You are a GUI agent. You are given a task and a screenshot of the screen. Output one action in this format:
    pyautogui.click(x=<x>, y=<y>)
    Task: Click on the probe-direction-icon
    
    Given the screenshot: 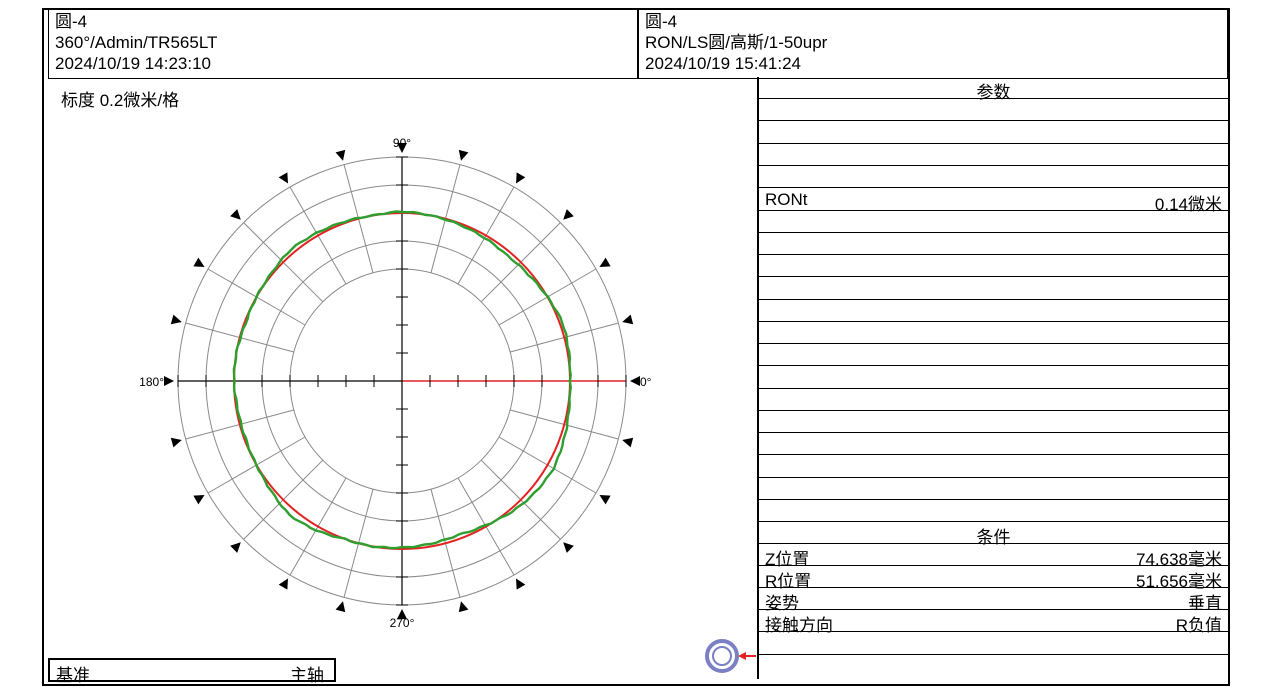 What is the action you would take?
    pyautogui.click(x=730, y=656)
    